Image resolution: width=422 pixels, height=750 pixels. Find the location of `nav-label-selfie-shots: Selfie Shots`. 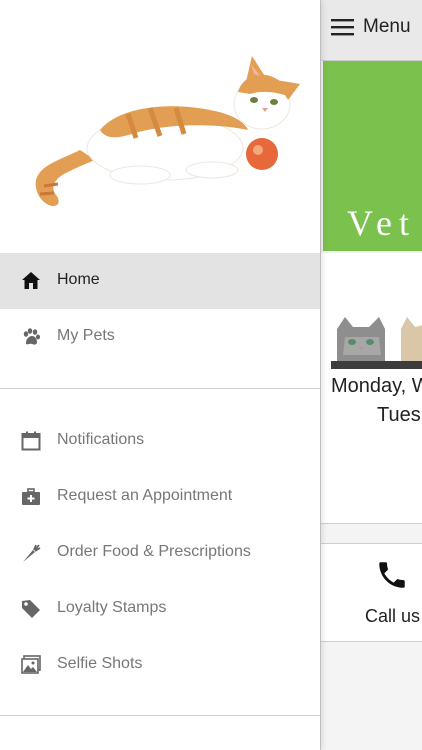

nav-label-selfie-shots: Selfie Shots is located at coordinates (100, 663).